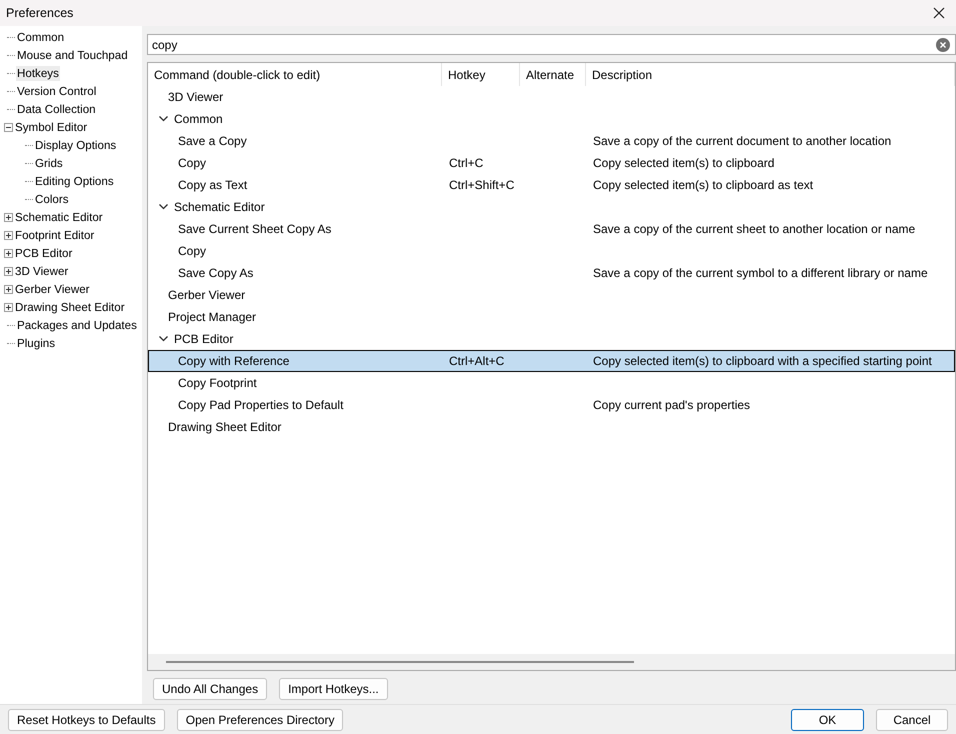 The width and height of the screenshot is (956, 734). Describe the element at coordinates (551, 251) in the screenshot. I see `table-row: Copy` at that location.